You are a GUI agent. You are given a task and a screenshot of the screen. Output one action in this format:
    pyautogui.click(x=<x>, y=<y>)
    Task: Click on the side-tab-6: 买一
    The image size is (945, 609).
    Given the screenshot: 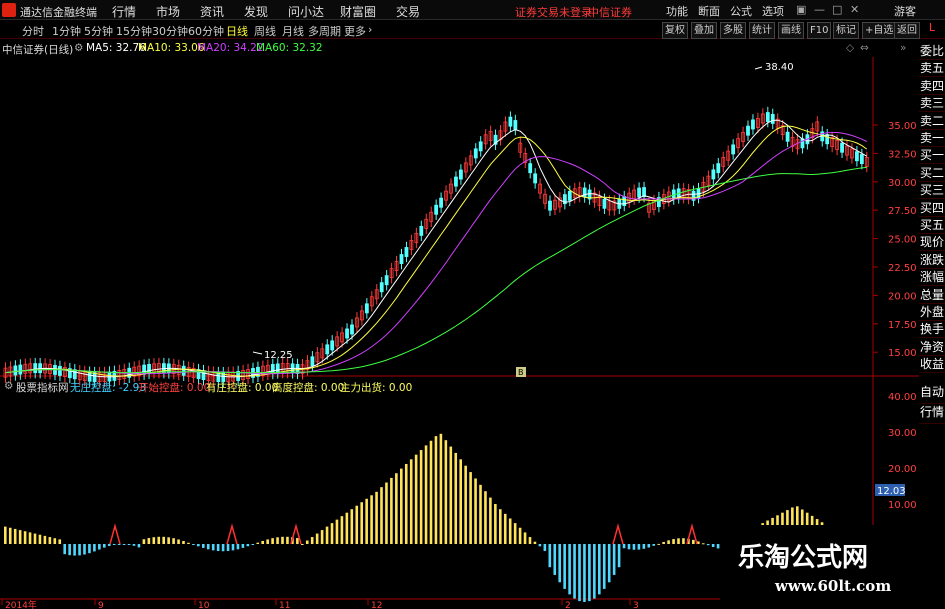 What is the action you would take?
    pyautogui.click(x=932, y=155)
    